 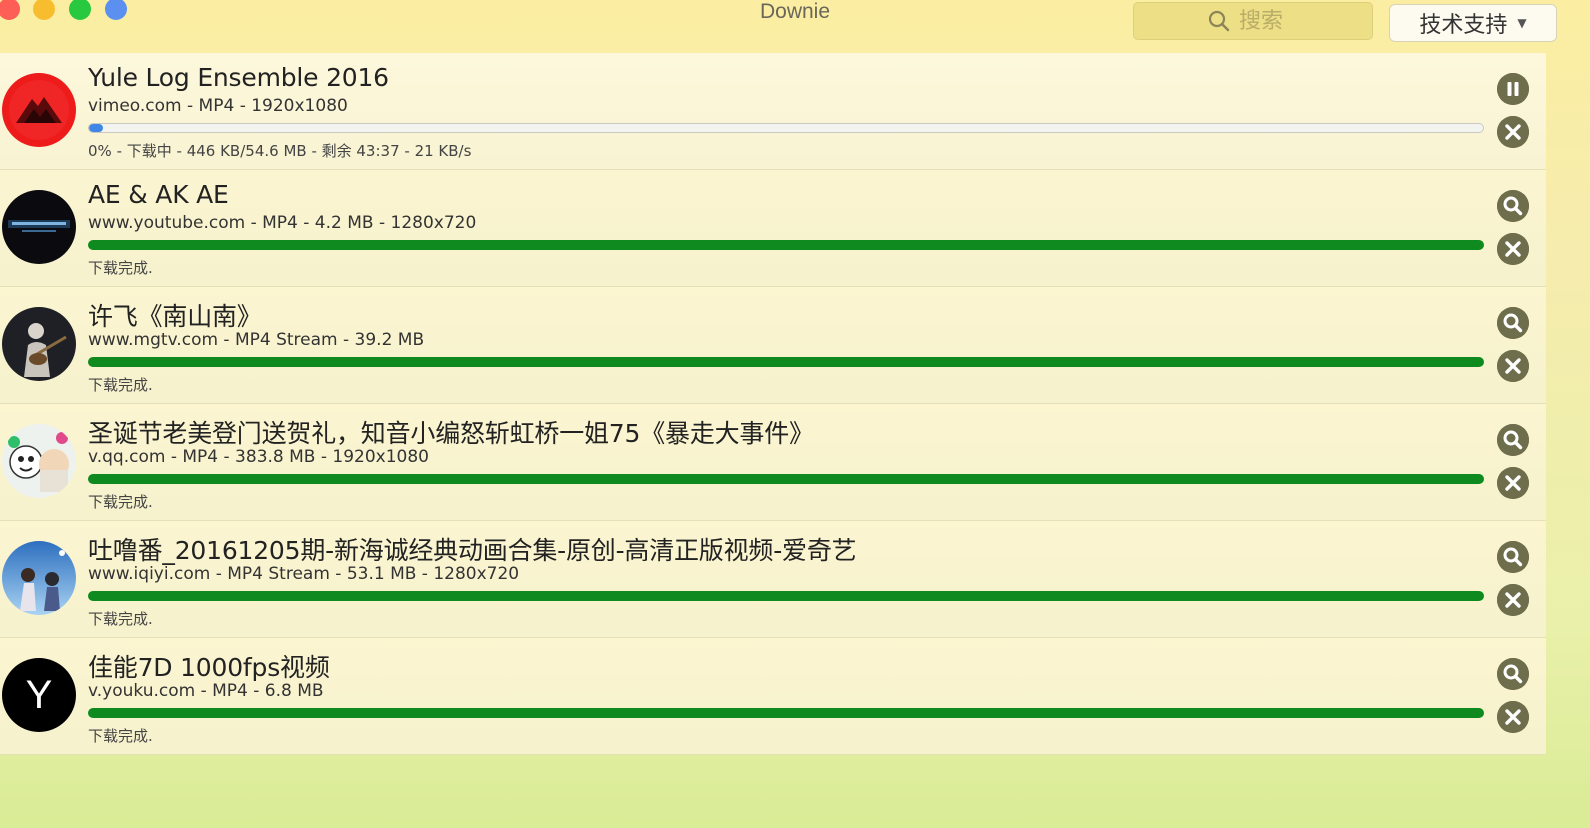 What do you see at coordinates (39, 578) in the screenshot?
I see `anime-sky-thumbnail` at bounding box center [39, 578].